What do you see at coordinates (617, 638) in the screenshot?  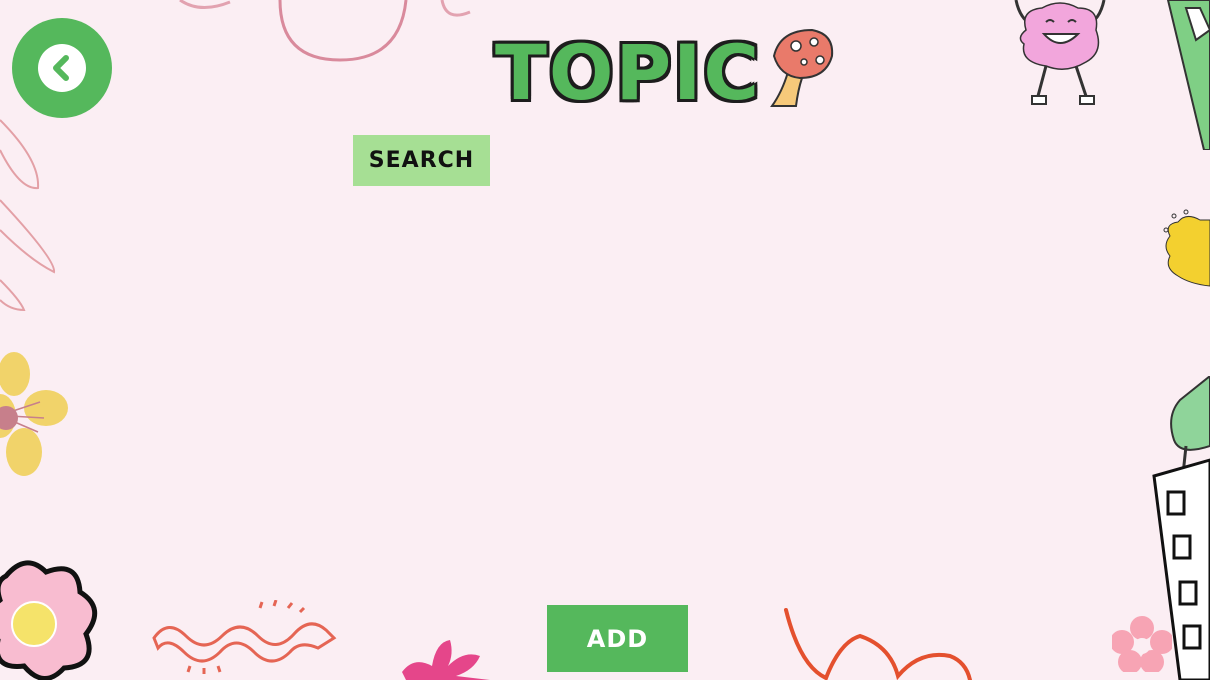 I see `add-button: ADD` at bounding box center [617, 638].